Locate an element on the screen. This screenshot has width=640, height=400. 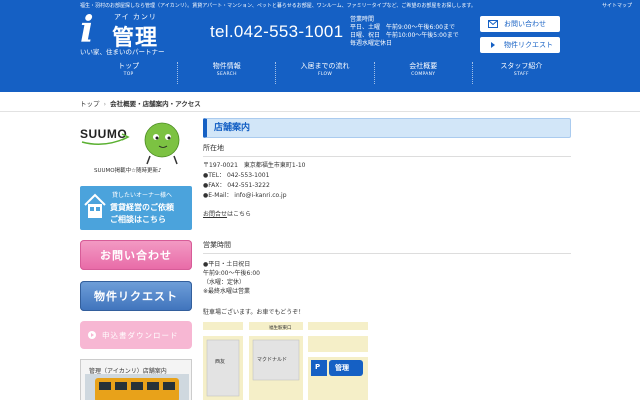
site-logo: i アイ カンリ 管理 いい家、住まいのパートナー is located at coordinates (135, 32).